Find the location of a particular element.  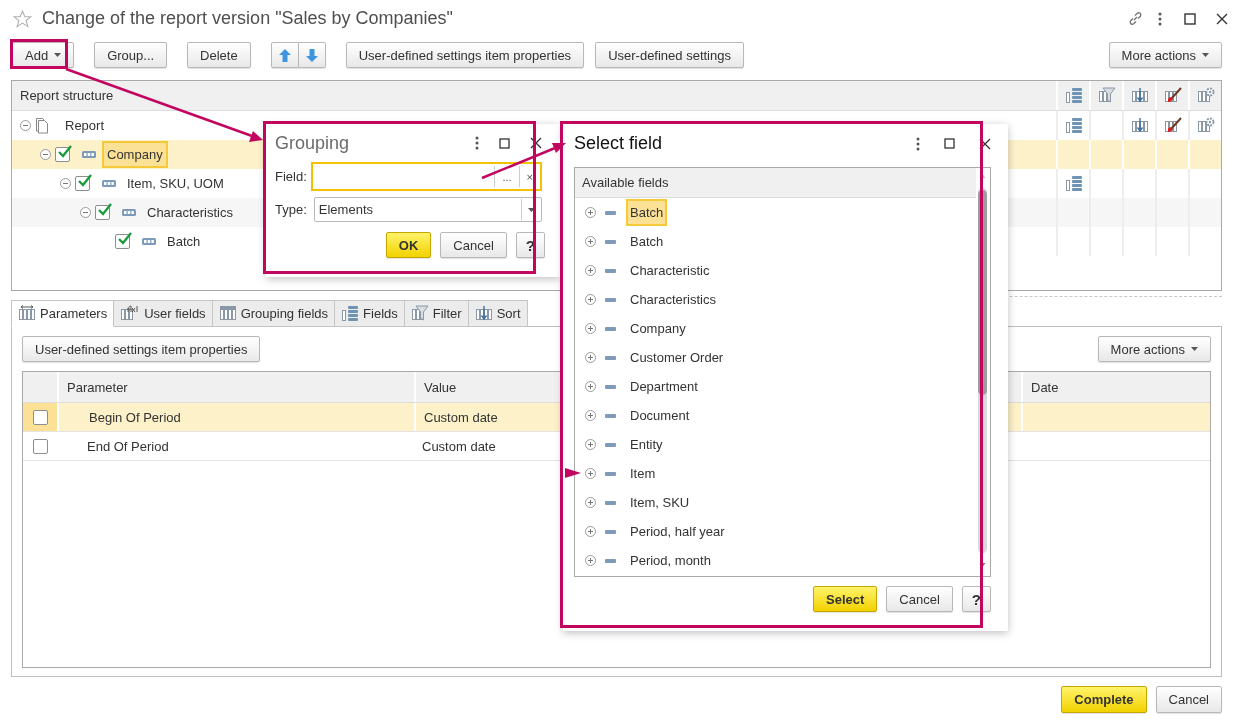

tree-item-label: Item, SKU, UOM is located at coordinates (175, 184).